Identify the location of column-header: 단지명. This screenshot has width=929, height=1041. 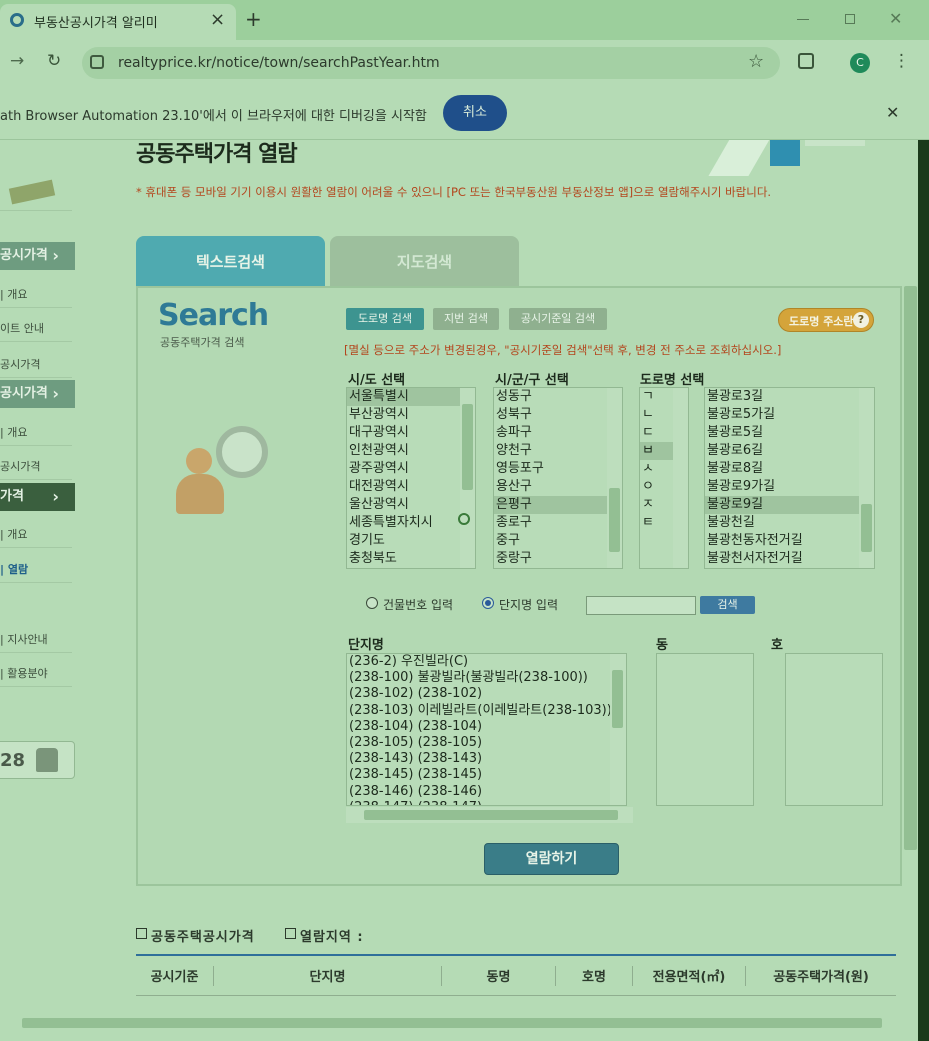
(327, 976).